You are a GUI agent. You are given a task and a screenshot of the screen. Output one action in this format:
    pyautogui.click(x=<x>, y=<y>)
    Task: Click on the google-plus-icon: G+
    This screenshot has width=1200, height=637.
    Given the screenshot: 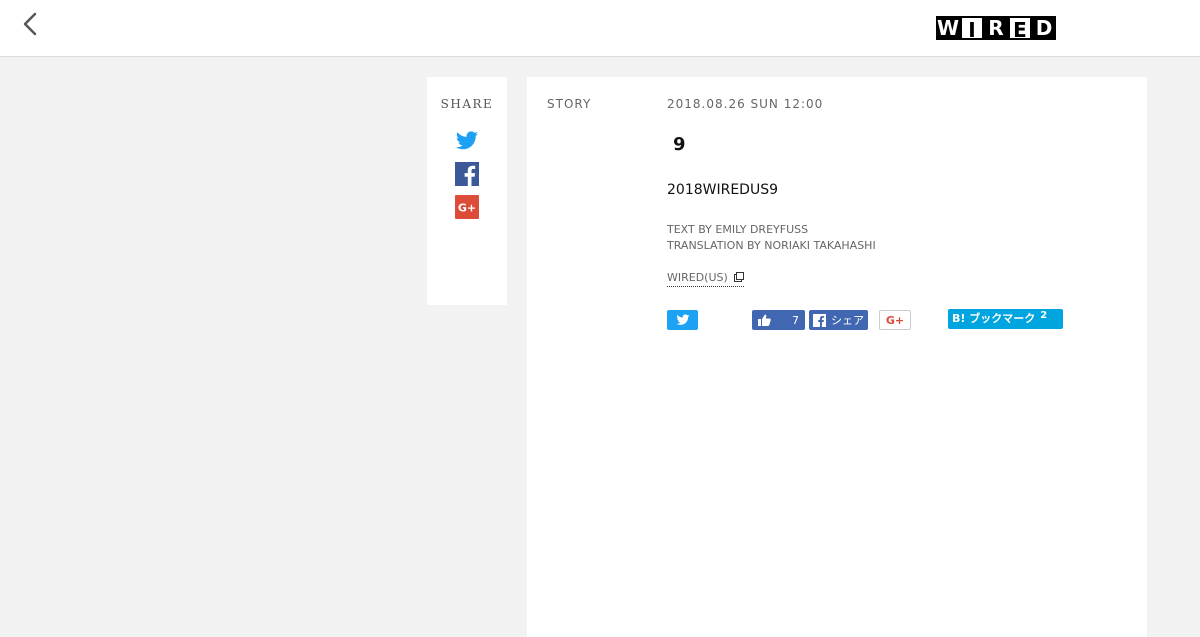 What is the action you would take?
    pyautogui.click(x=467, y=207)
    